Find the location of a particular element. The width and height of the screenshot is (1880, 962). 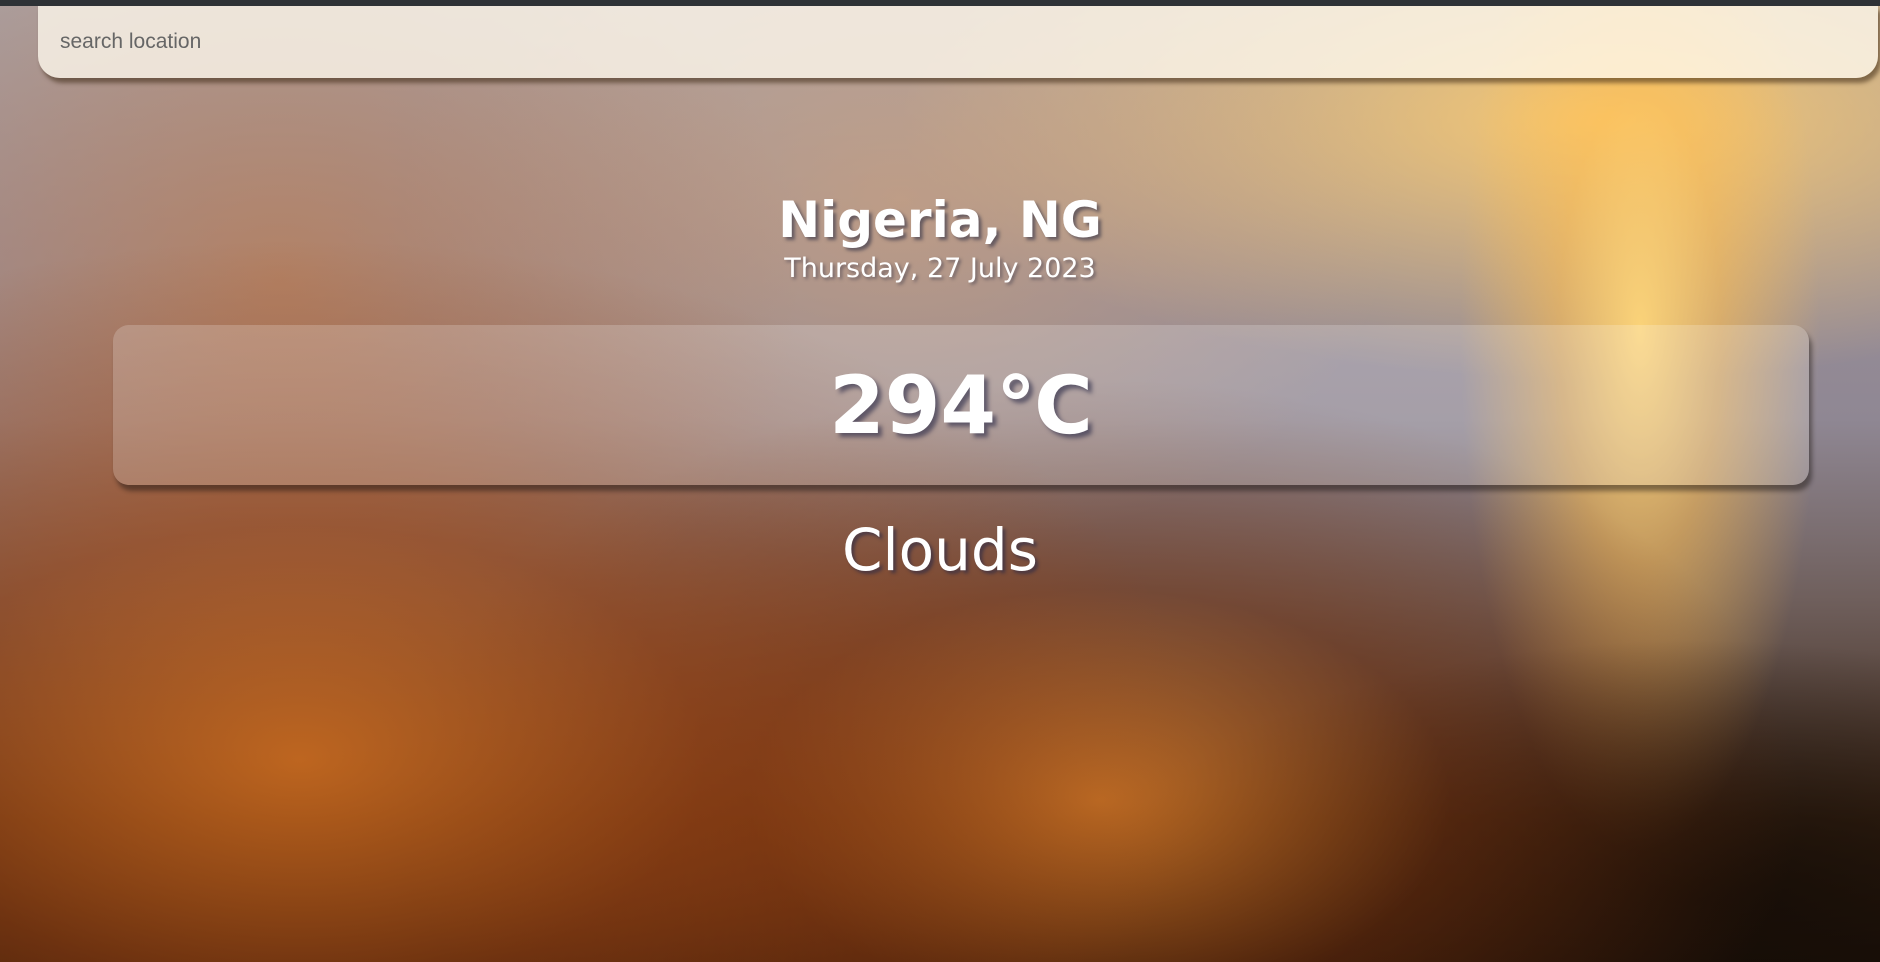

current-date: Thursday, 27 July 2023 is located at coordinates (940, 268).